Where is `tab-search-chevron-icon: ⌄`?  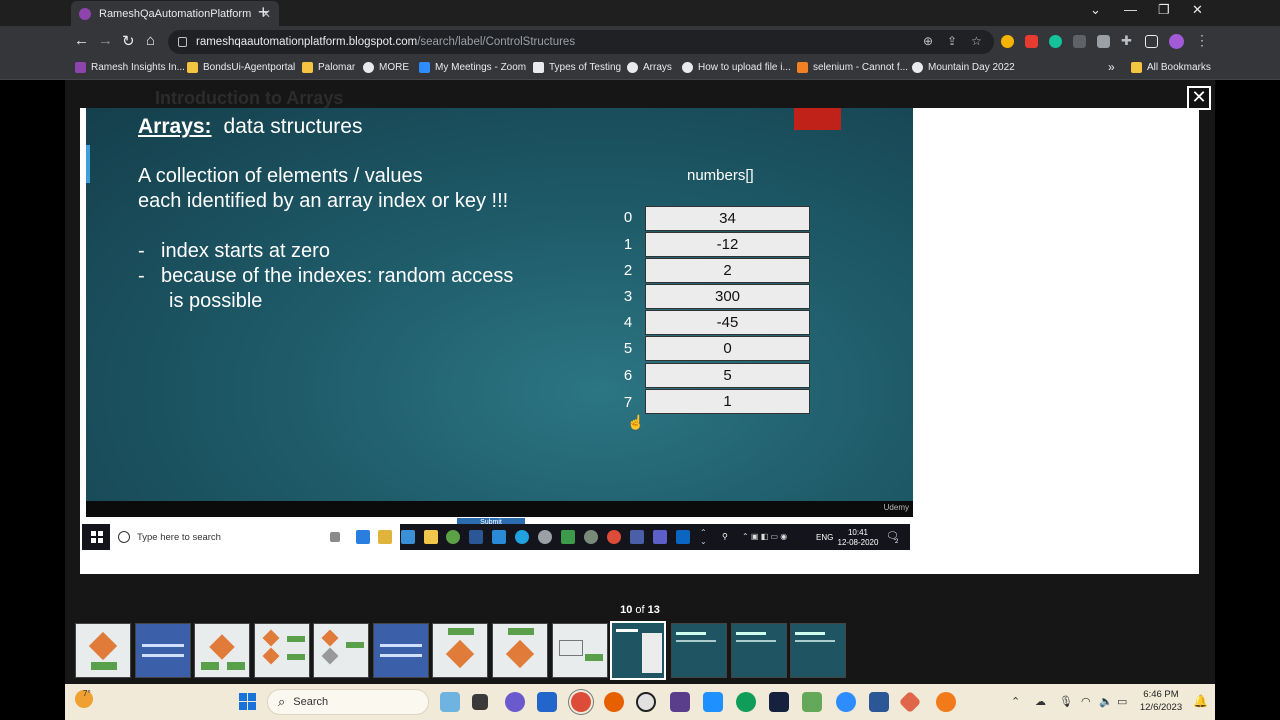
tab-search-chevron-icon: ⌄ is located at coordinates (1095, 10).